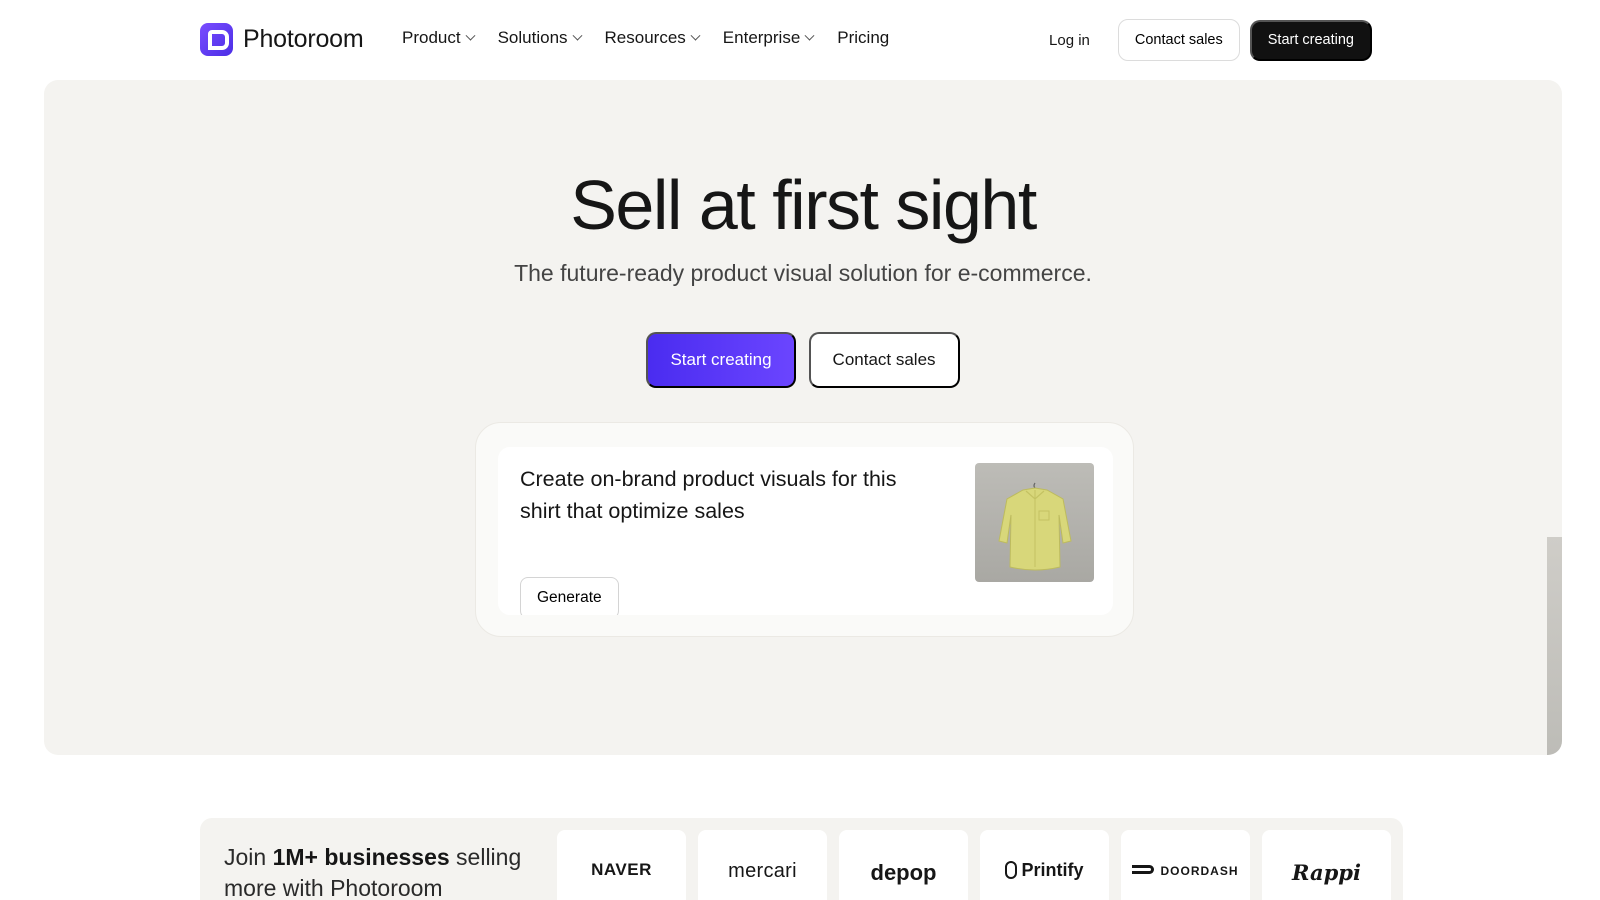 This screenshot has height=900, width=1600. I want to click on menu-enterprise-label: Enterprise, so click(761, 37).